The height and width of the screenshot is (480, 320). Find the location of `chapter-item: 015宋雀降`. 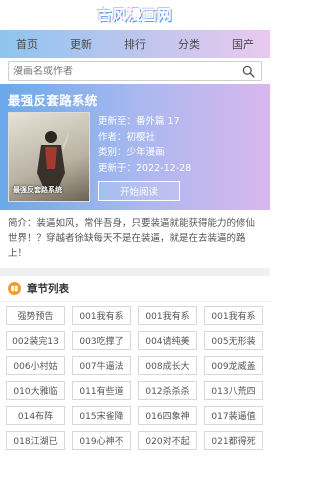

chapter-item: 015宋雀降 is located at coordinates (101, 415).